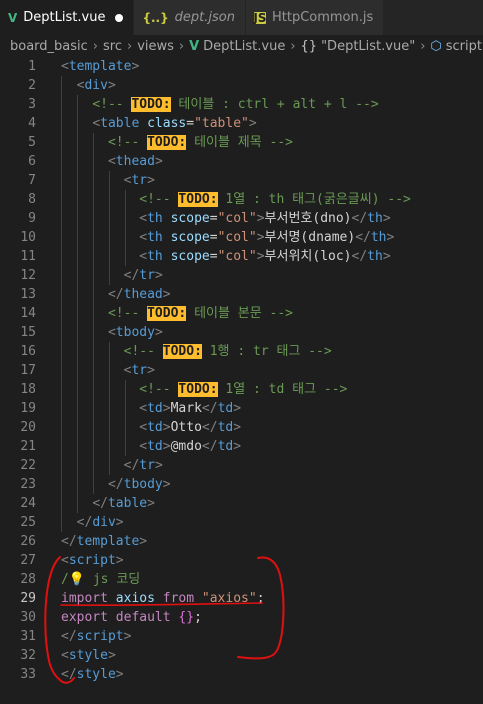  Describe the element at coordinates (155, 17) in the screenshot. I see `json-icon: {..}` at that location.